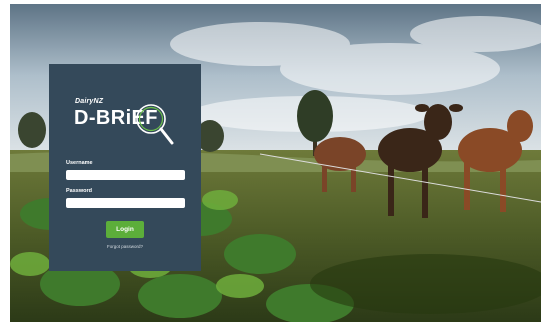 This screenshot has width=543, height=324. Describe the element at coordinates (79, 191) in the screenshot. I see `password-label: Password` at that location.